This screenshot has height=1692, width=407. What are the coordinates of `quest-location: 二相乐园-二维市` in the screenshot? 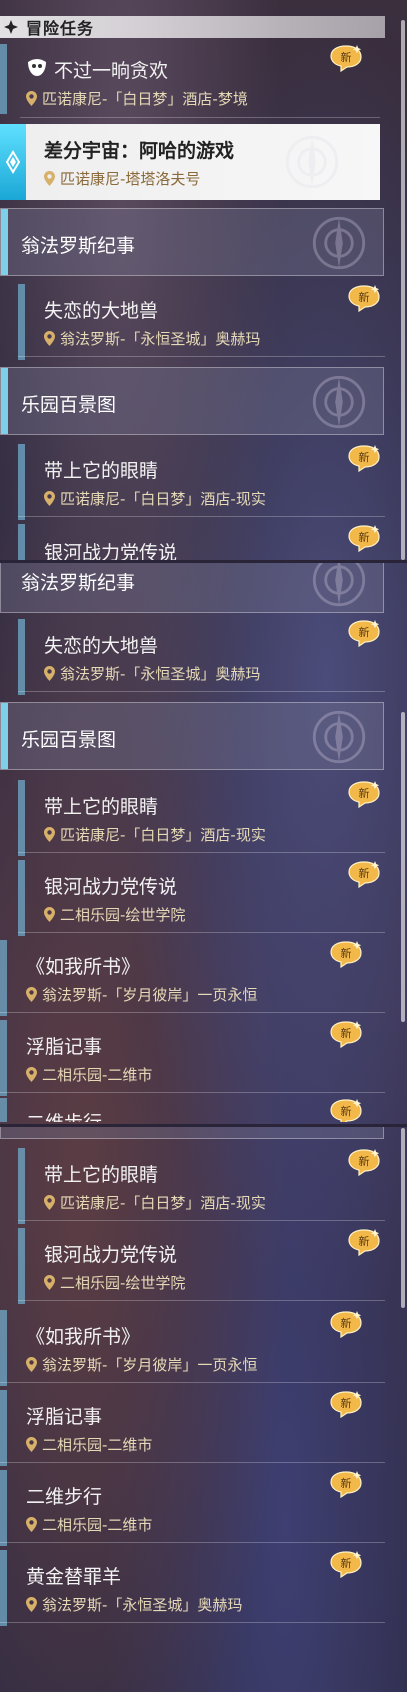 It's located at (89, 1444).